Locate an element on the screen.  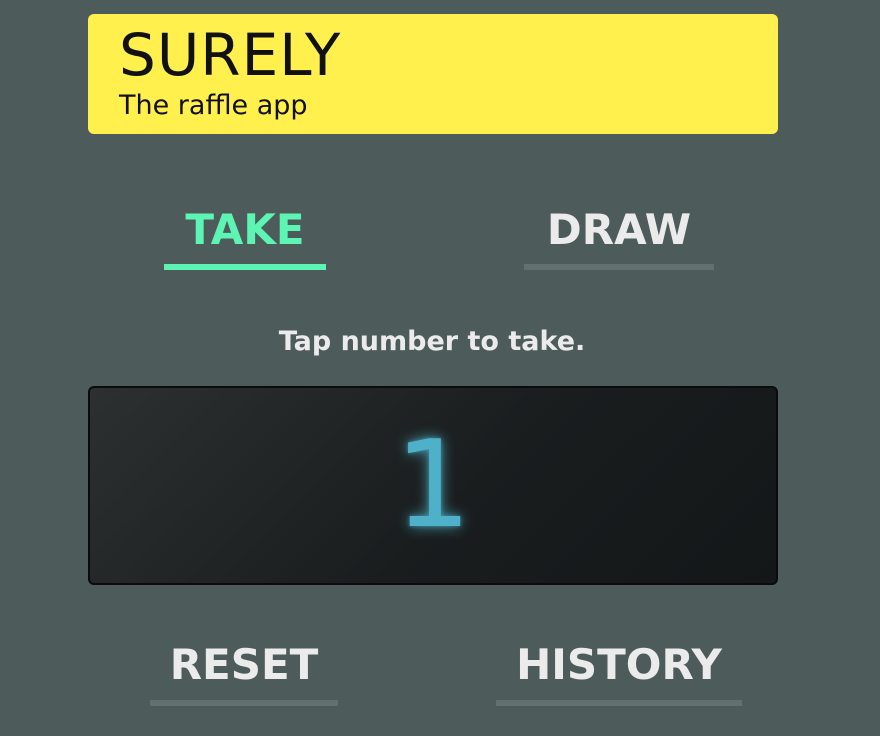
reset-button-label: RESET is located at coordinates (244, 664).